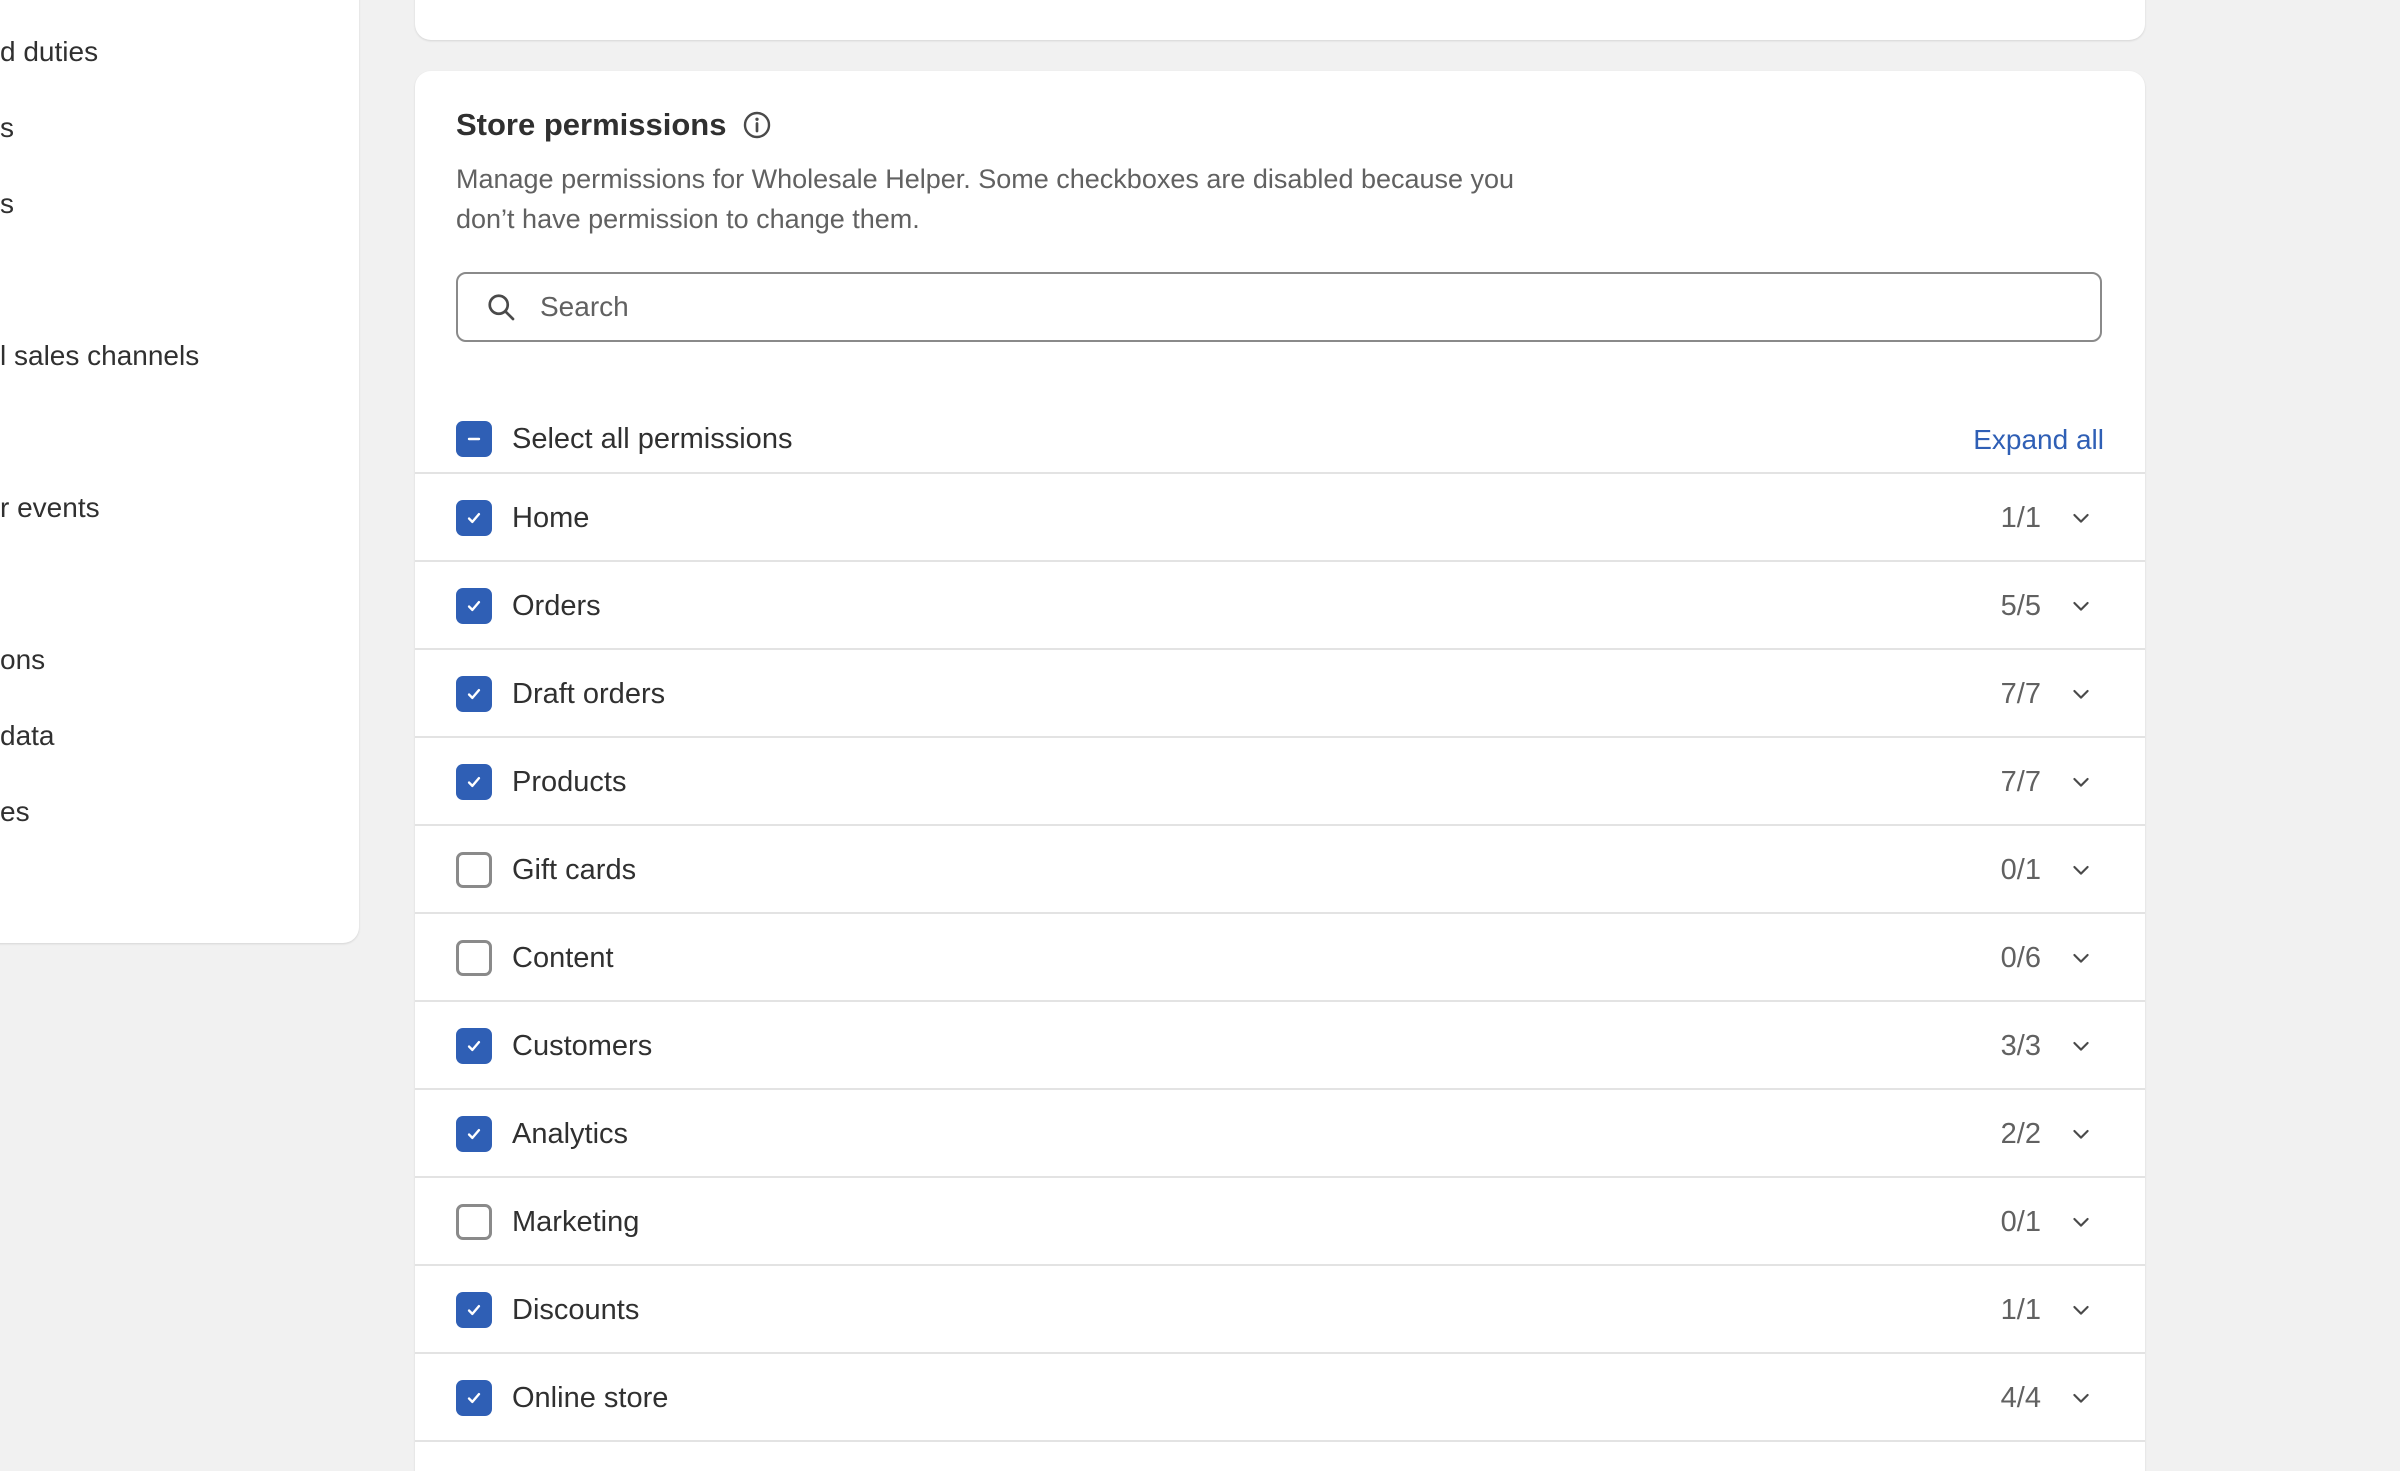 The height and width of the screenshot is (1471, 2400). I want to click on permission-label: Marketing, so click(576, 1222).